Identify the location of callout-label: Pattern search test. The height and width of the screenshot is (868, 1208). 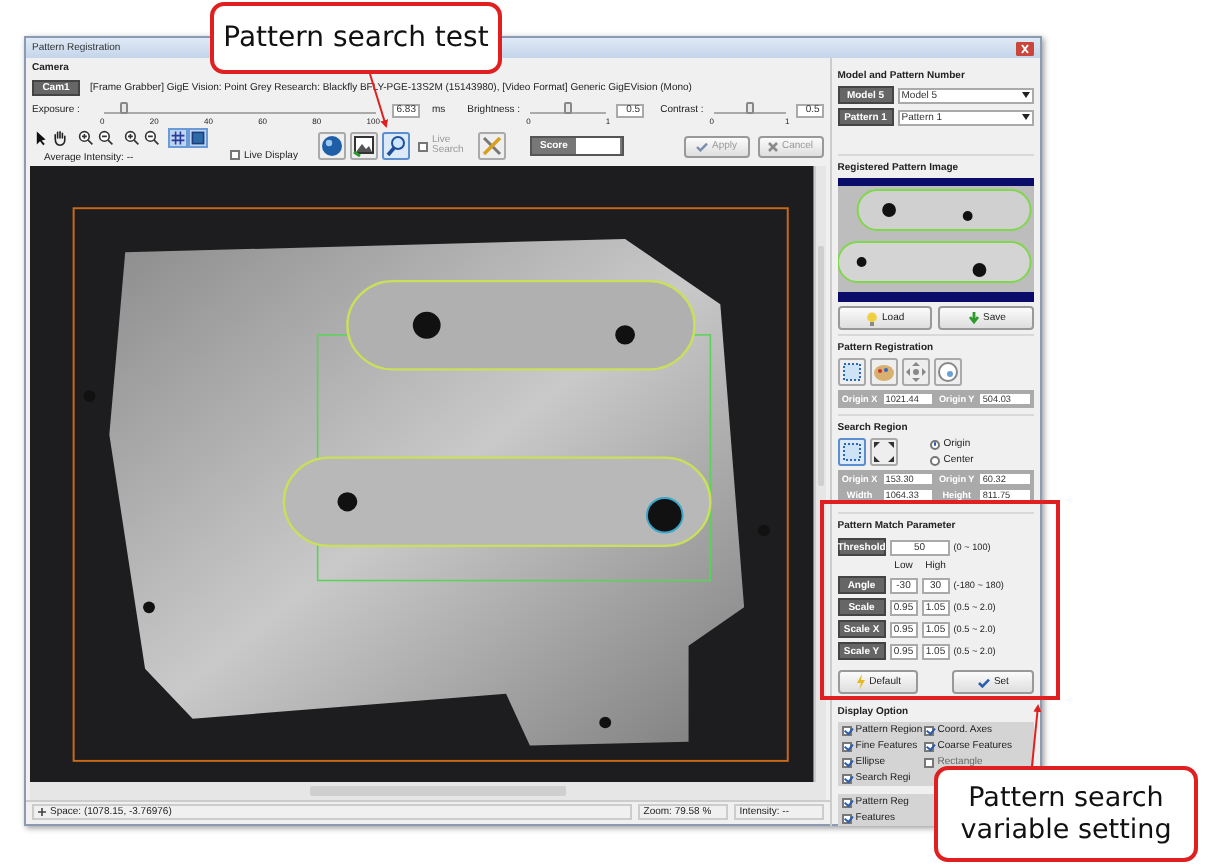
(356, 38).